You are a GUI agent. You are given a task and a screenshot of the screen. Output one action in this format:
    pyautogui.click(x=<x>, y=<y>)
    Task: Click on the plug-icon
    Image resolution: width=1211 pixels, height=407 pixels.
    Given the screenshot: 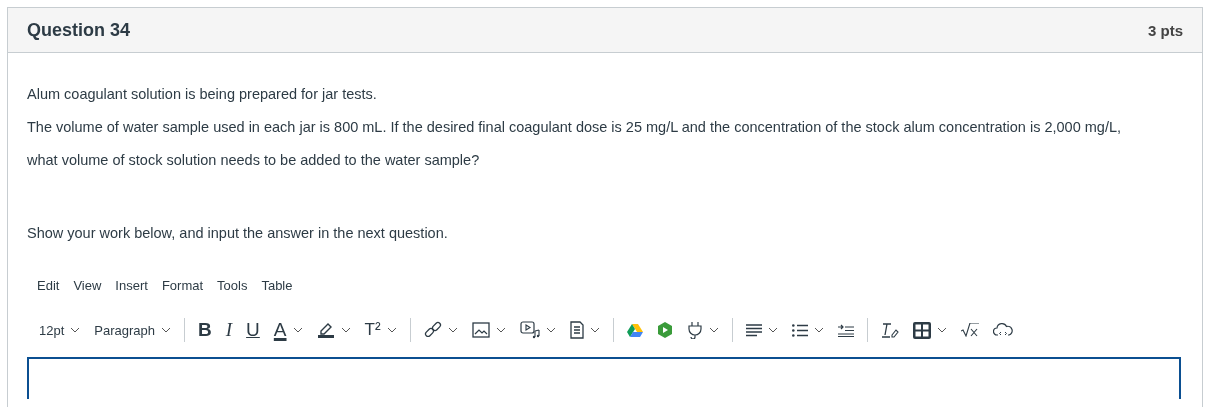 What is the action you would take?
    pyautogui.click(x=694, y=330)
    